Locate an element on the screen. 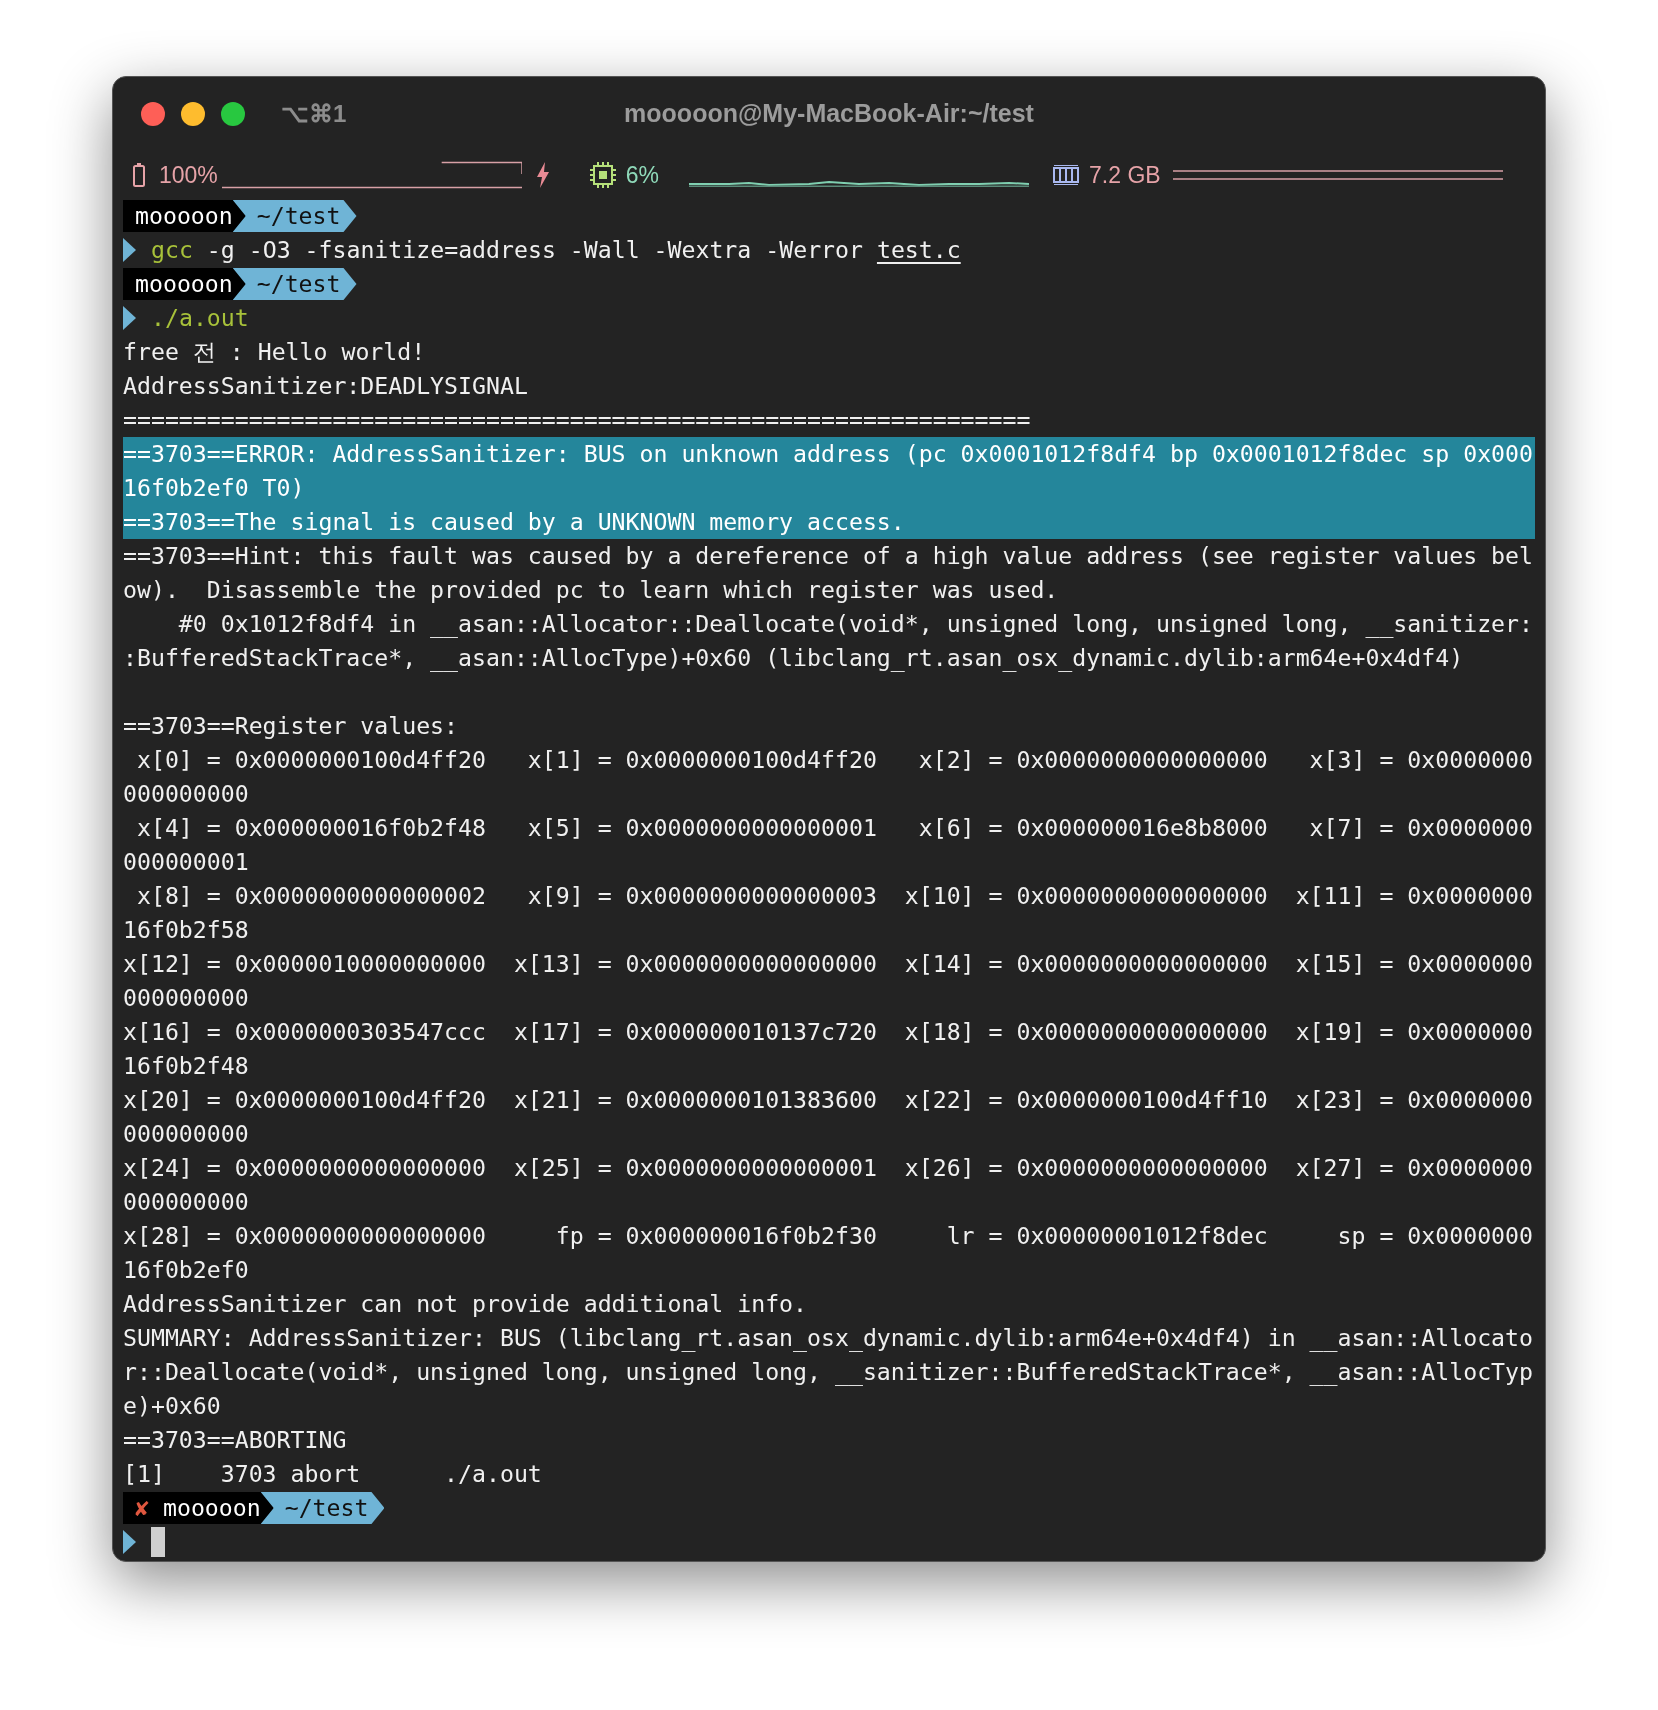 The width and height of the screenshot is (1658, 1710). text-cursor is located at coordinates (158, 1542).